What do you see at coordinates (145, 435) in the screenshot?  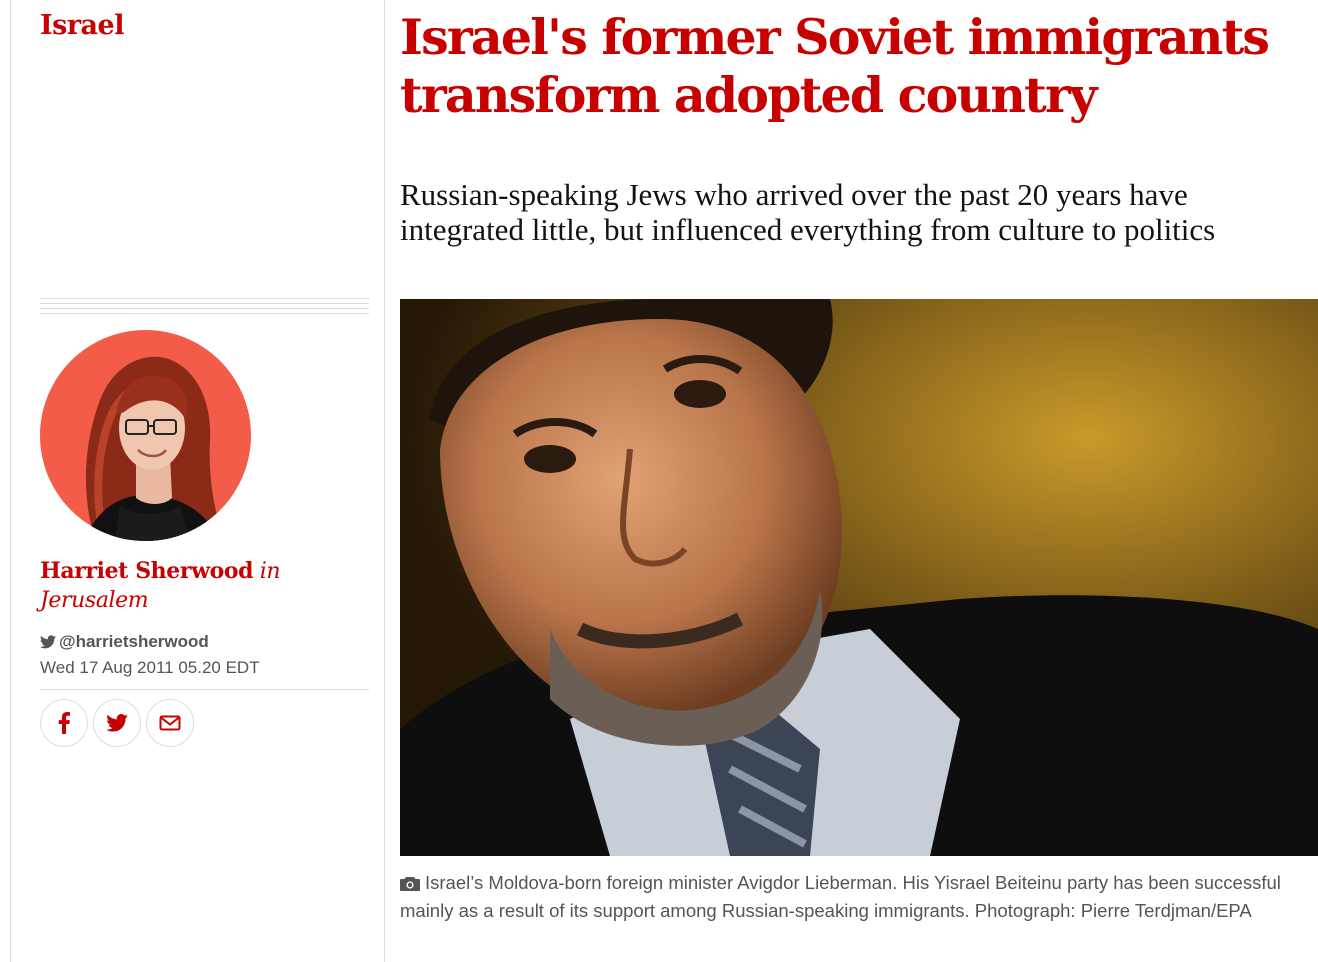 I see `author-avatar` at bounding box center [145, 435].